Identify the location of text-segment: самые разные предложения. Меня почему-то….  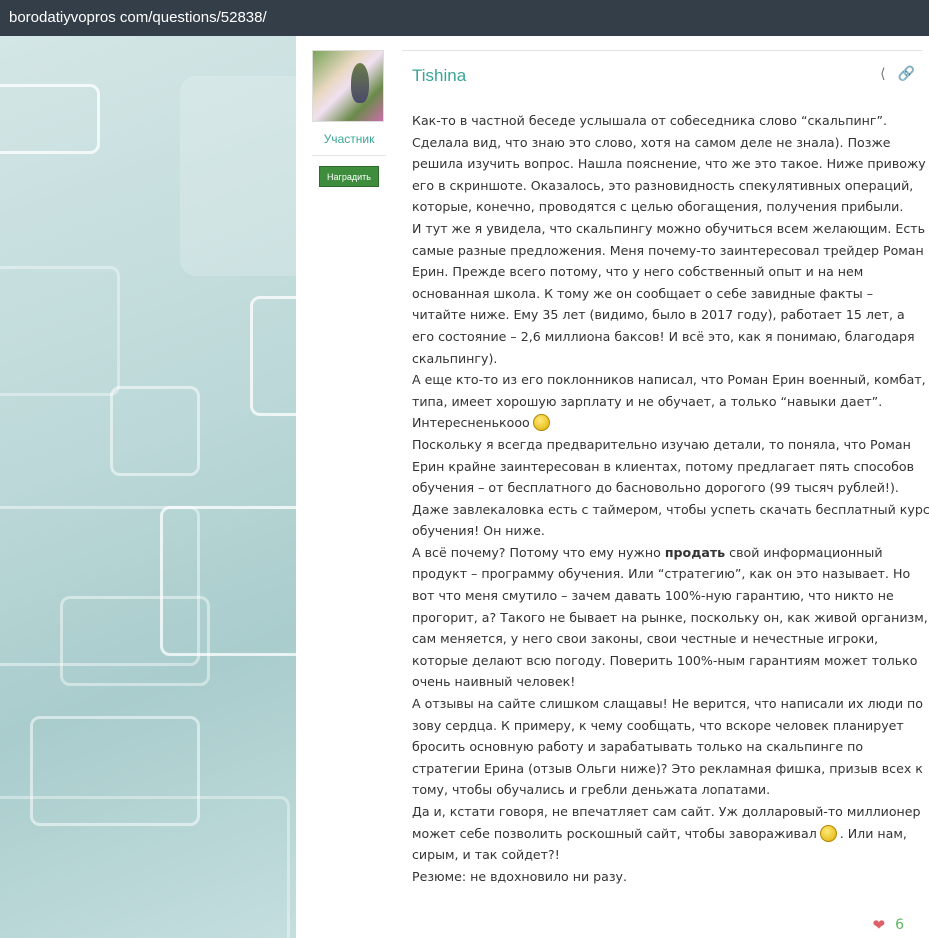
(668, 250).